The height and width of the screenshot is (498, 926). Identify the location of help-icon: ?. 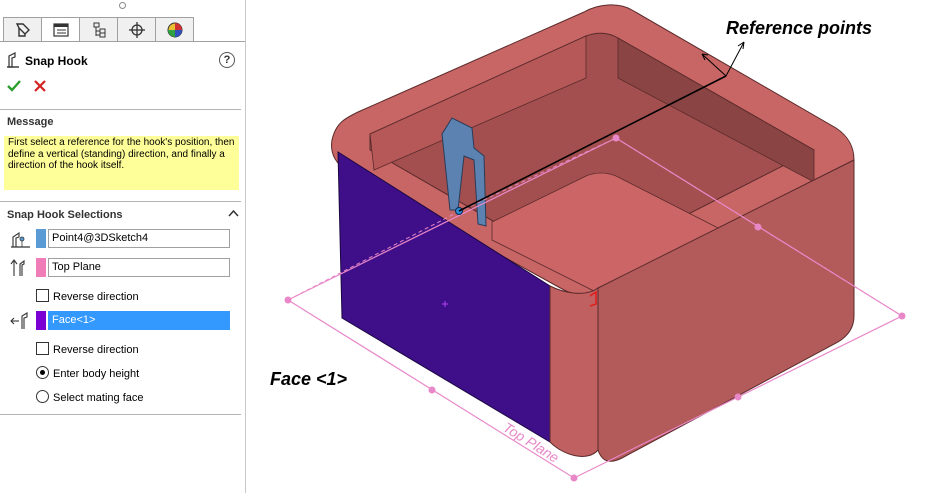
(227, 60).